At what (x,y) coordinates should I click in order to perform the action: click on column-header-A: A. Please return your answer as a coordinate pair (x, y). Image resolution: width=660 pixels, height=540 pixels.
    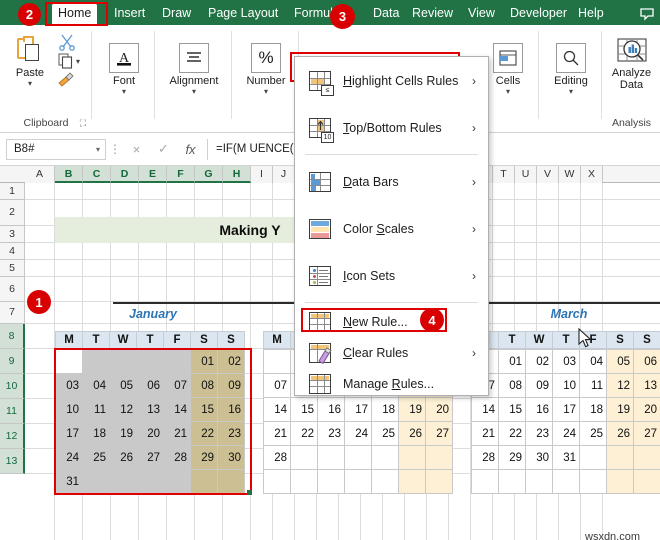
    Looking at the image, I should click on (40, 174).